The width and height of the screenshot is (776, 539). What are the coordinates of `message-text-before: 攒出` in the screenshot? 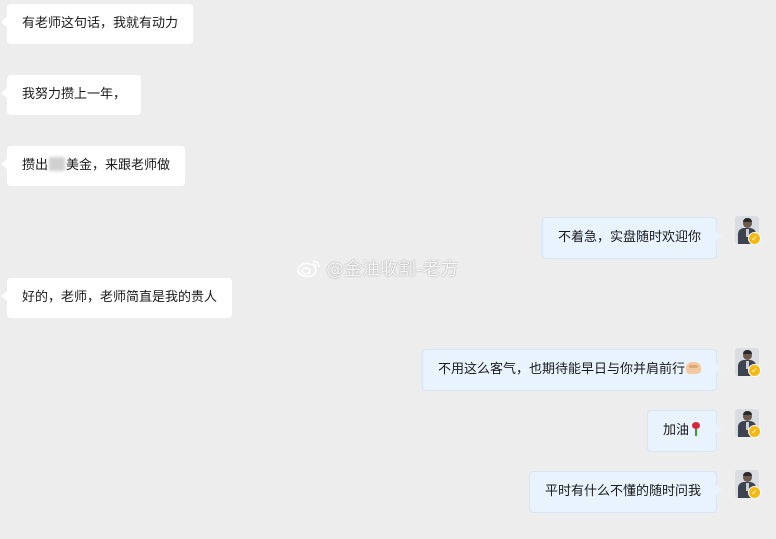 It's located at (35, 165).